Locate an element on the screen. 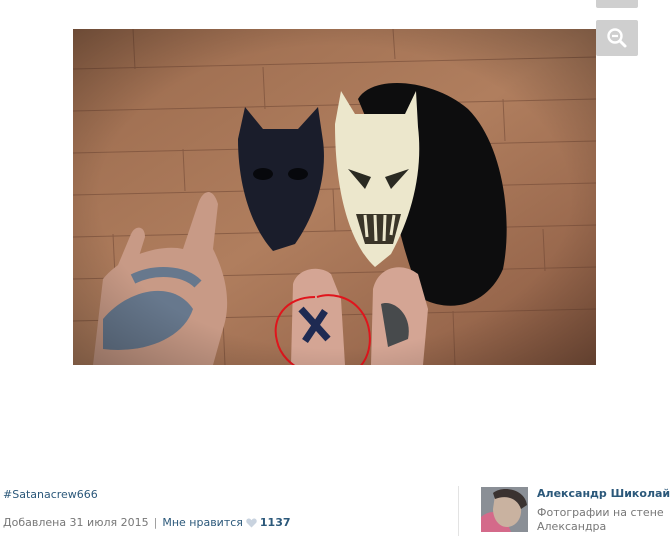  like-count: 1137 is located at coordinates (275, 522).